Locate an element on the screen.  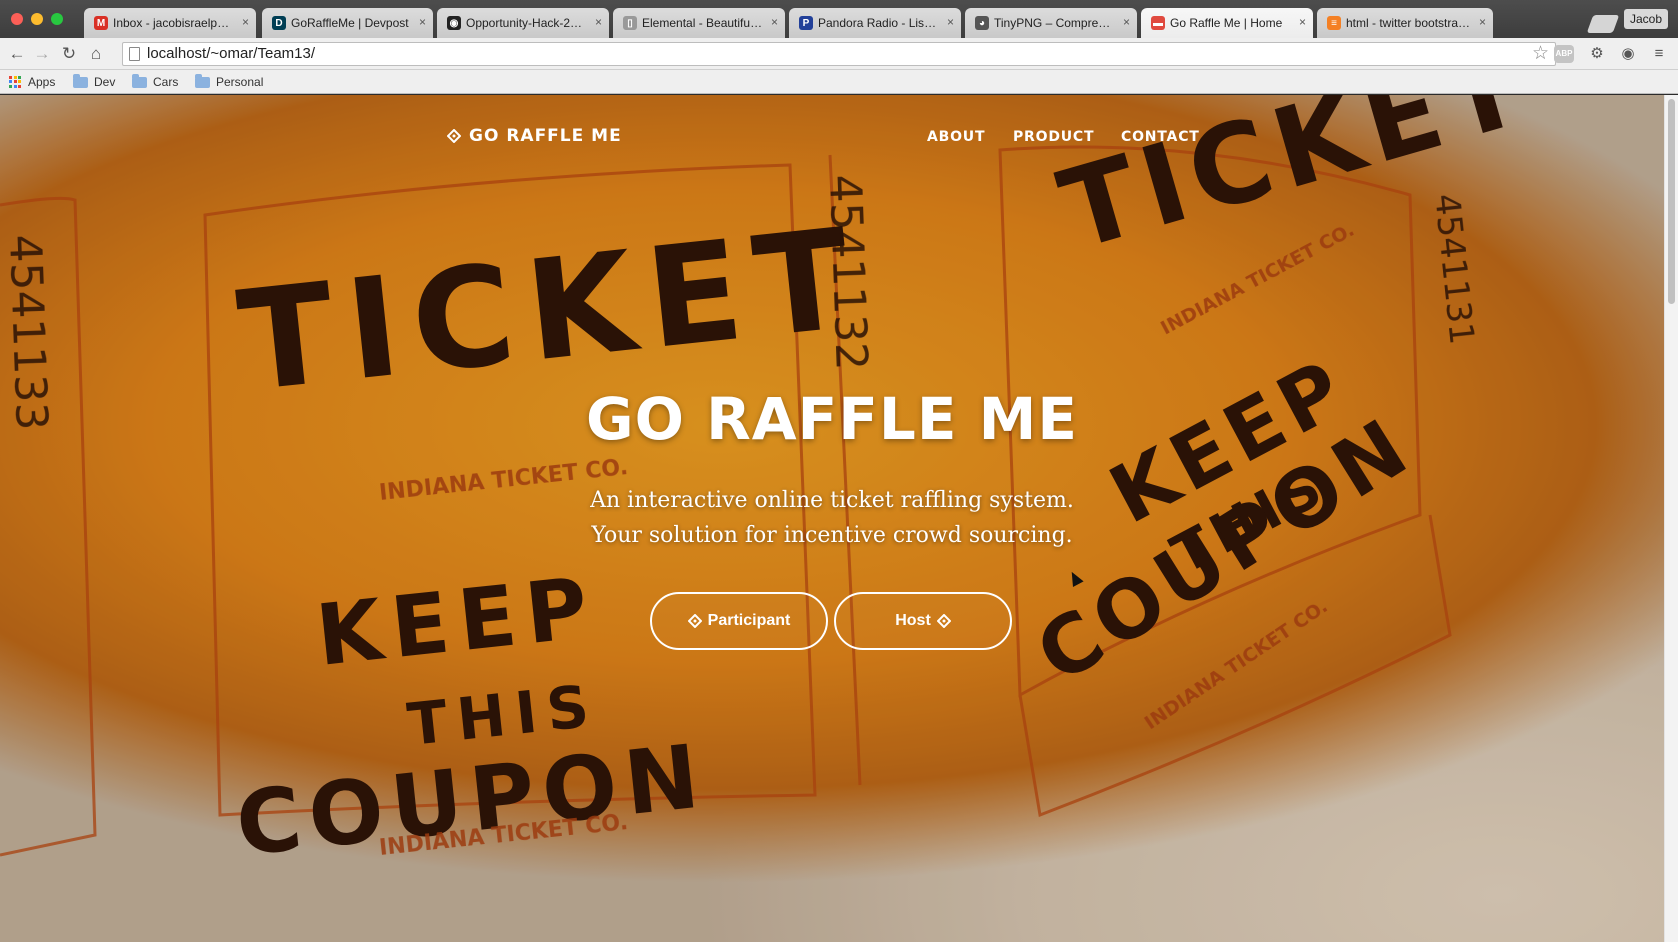
keep-word-left: KEEP is located at coordinates (457, 621).